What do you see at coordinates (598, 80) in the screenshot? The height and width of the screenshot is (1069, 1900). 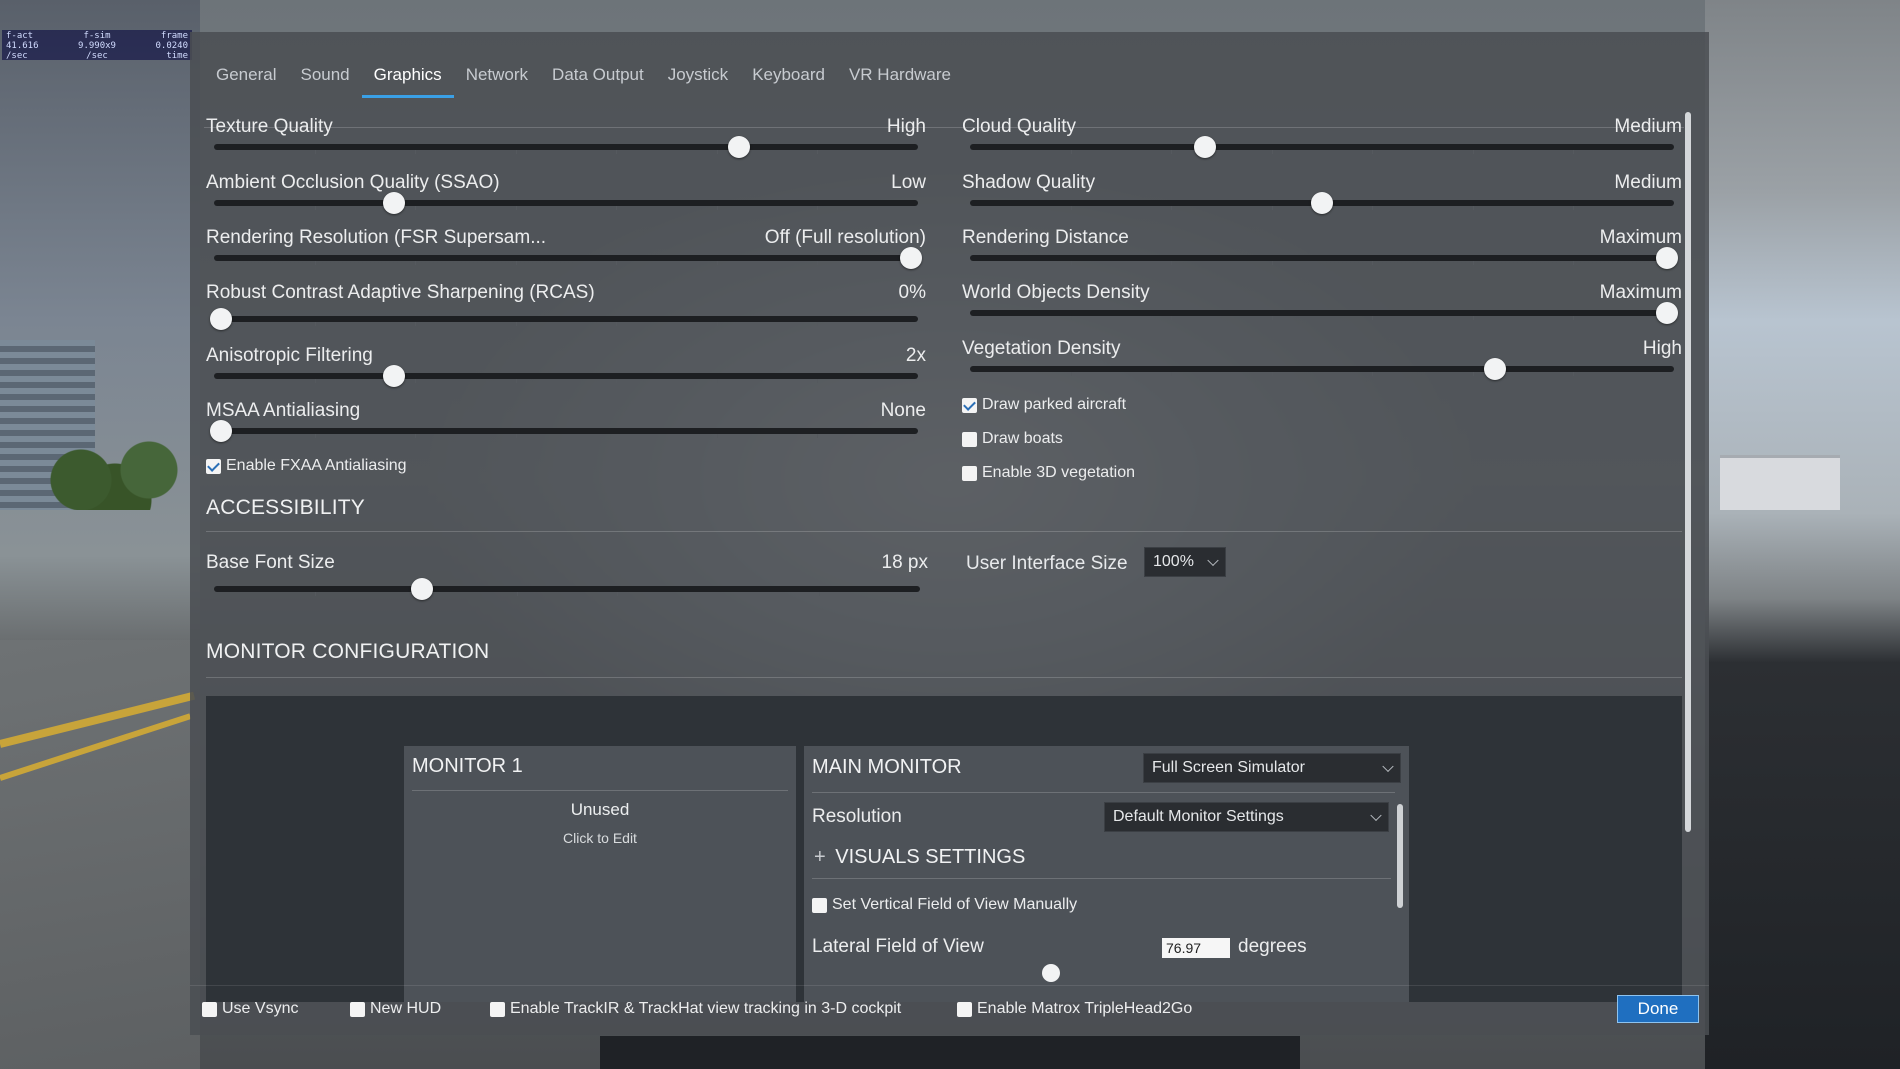 I see `tab-data-output: Data Output` at bounding box center [598, 80].